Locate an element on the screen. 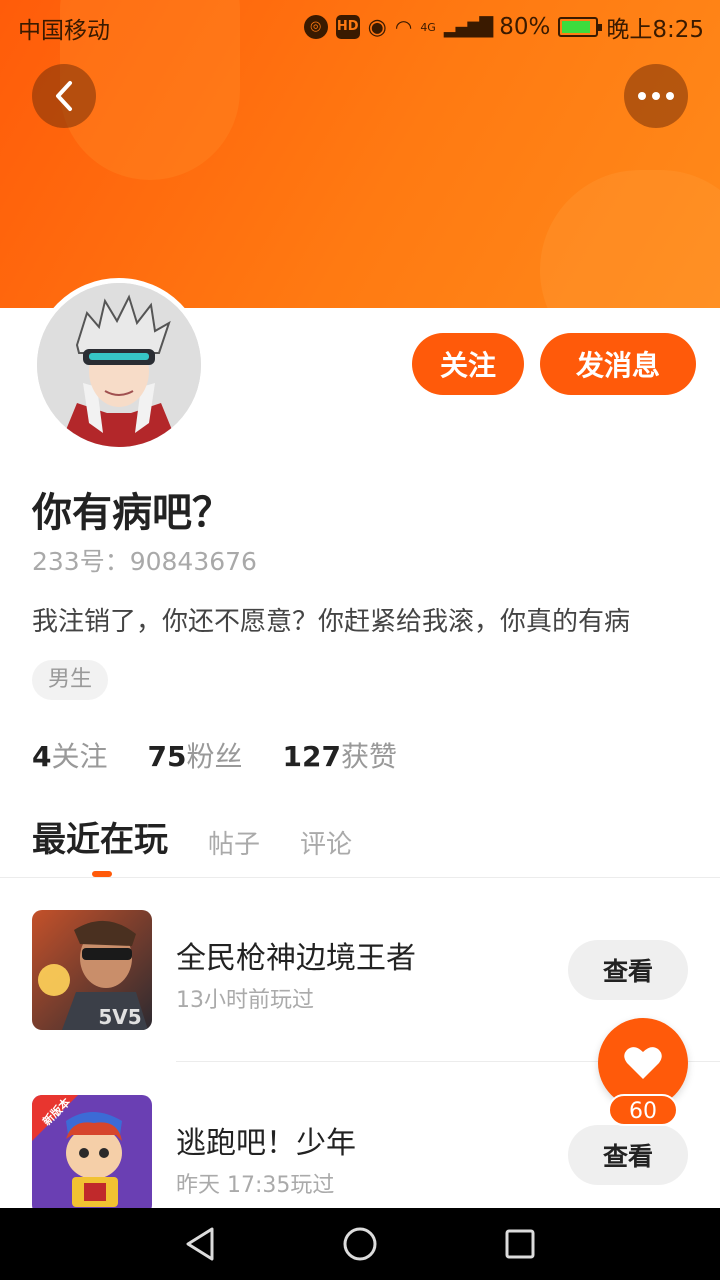 The width and height of the screenshot is (720, 1280). uid-label: 233号： is located at coordinates (81, 561).